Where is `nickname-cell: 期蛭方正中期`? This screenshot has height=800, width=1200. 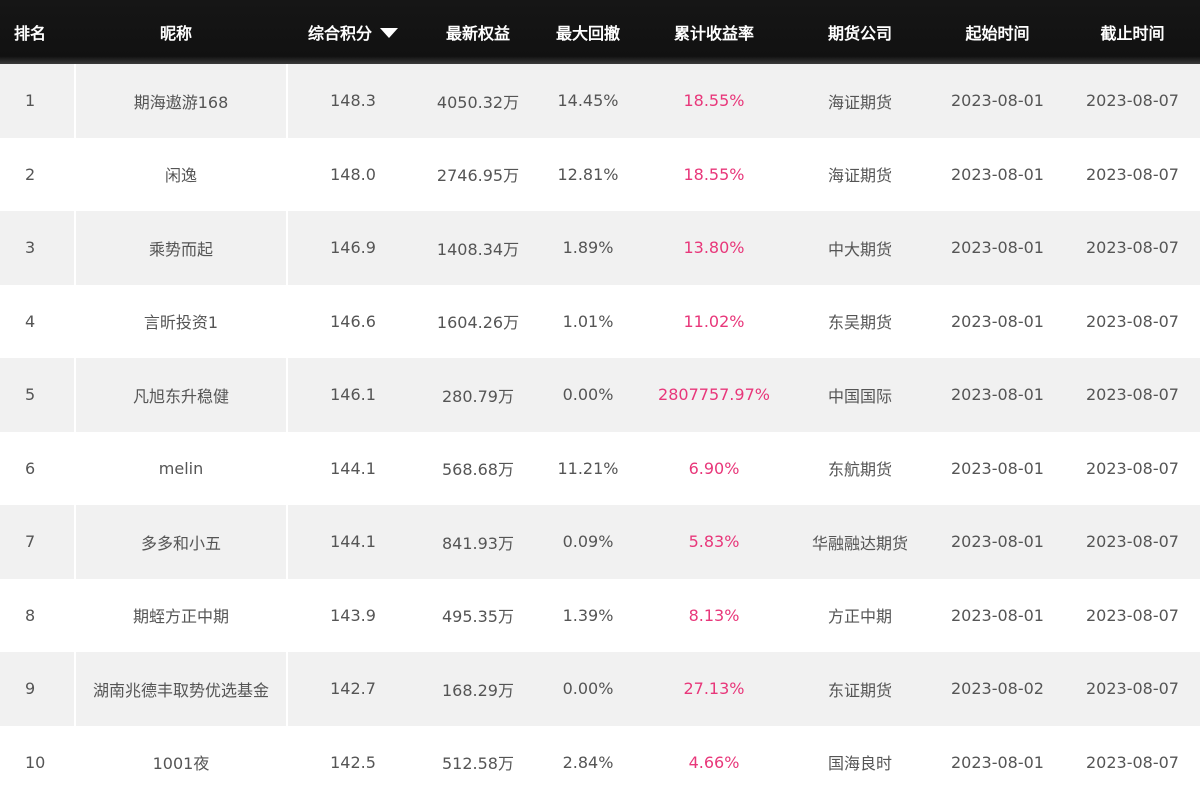
nickname-cell: 期蛭方正中期 is located at coordinates (181, 616).